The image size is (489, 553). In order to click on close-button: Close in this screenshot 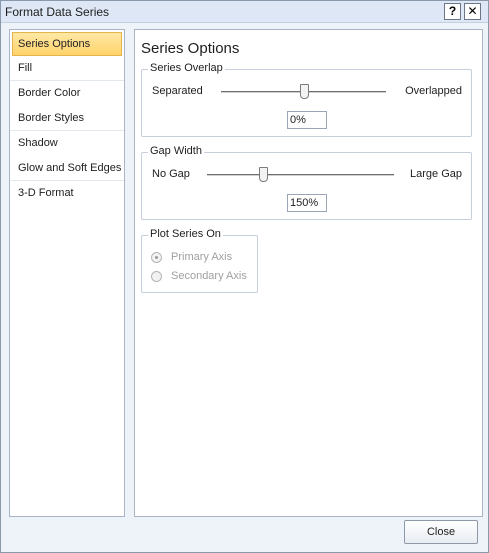, I will do `click(441, 532)`.